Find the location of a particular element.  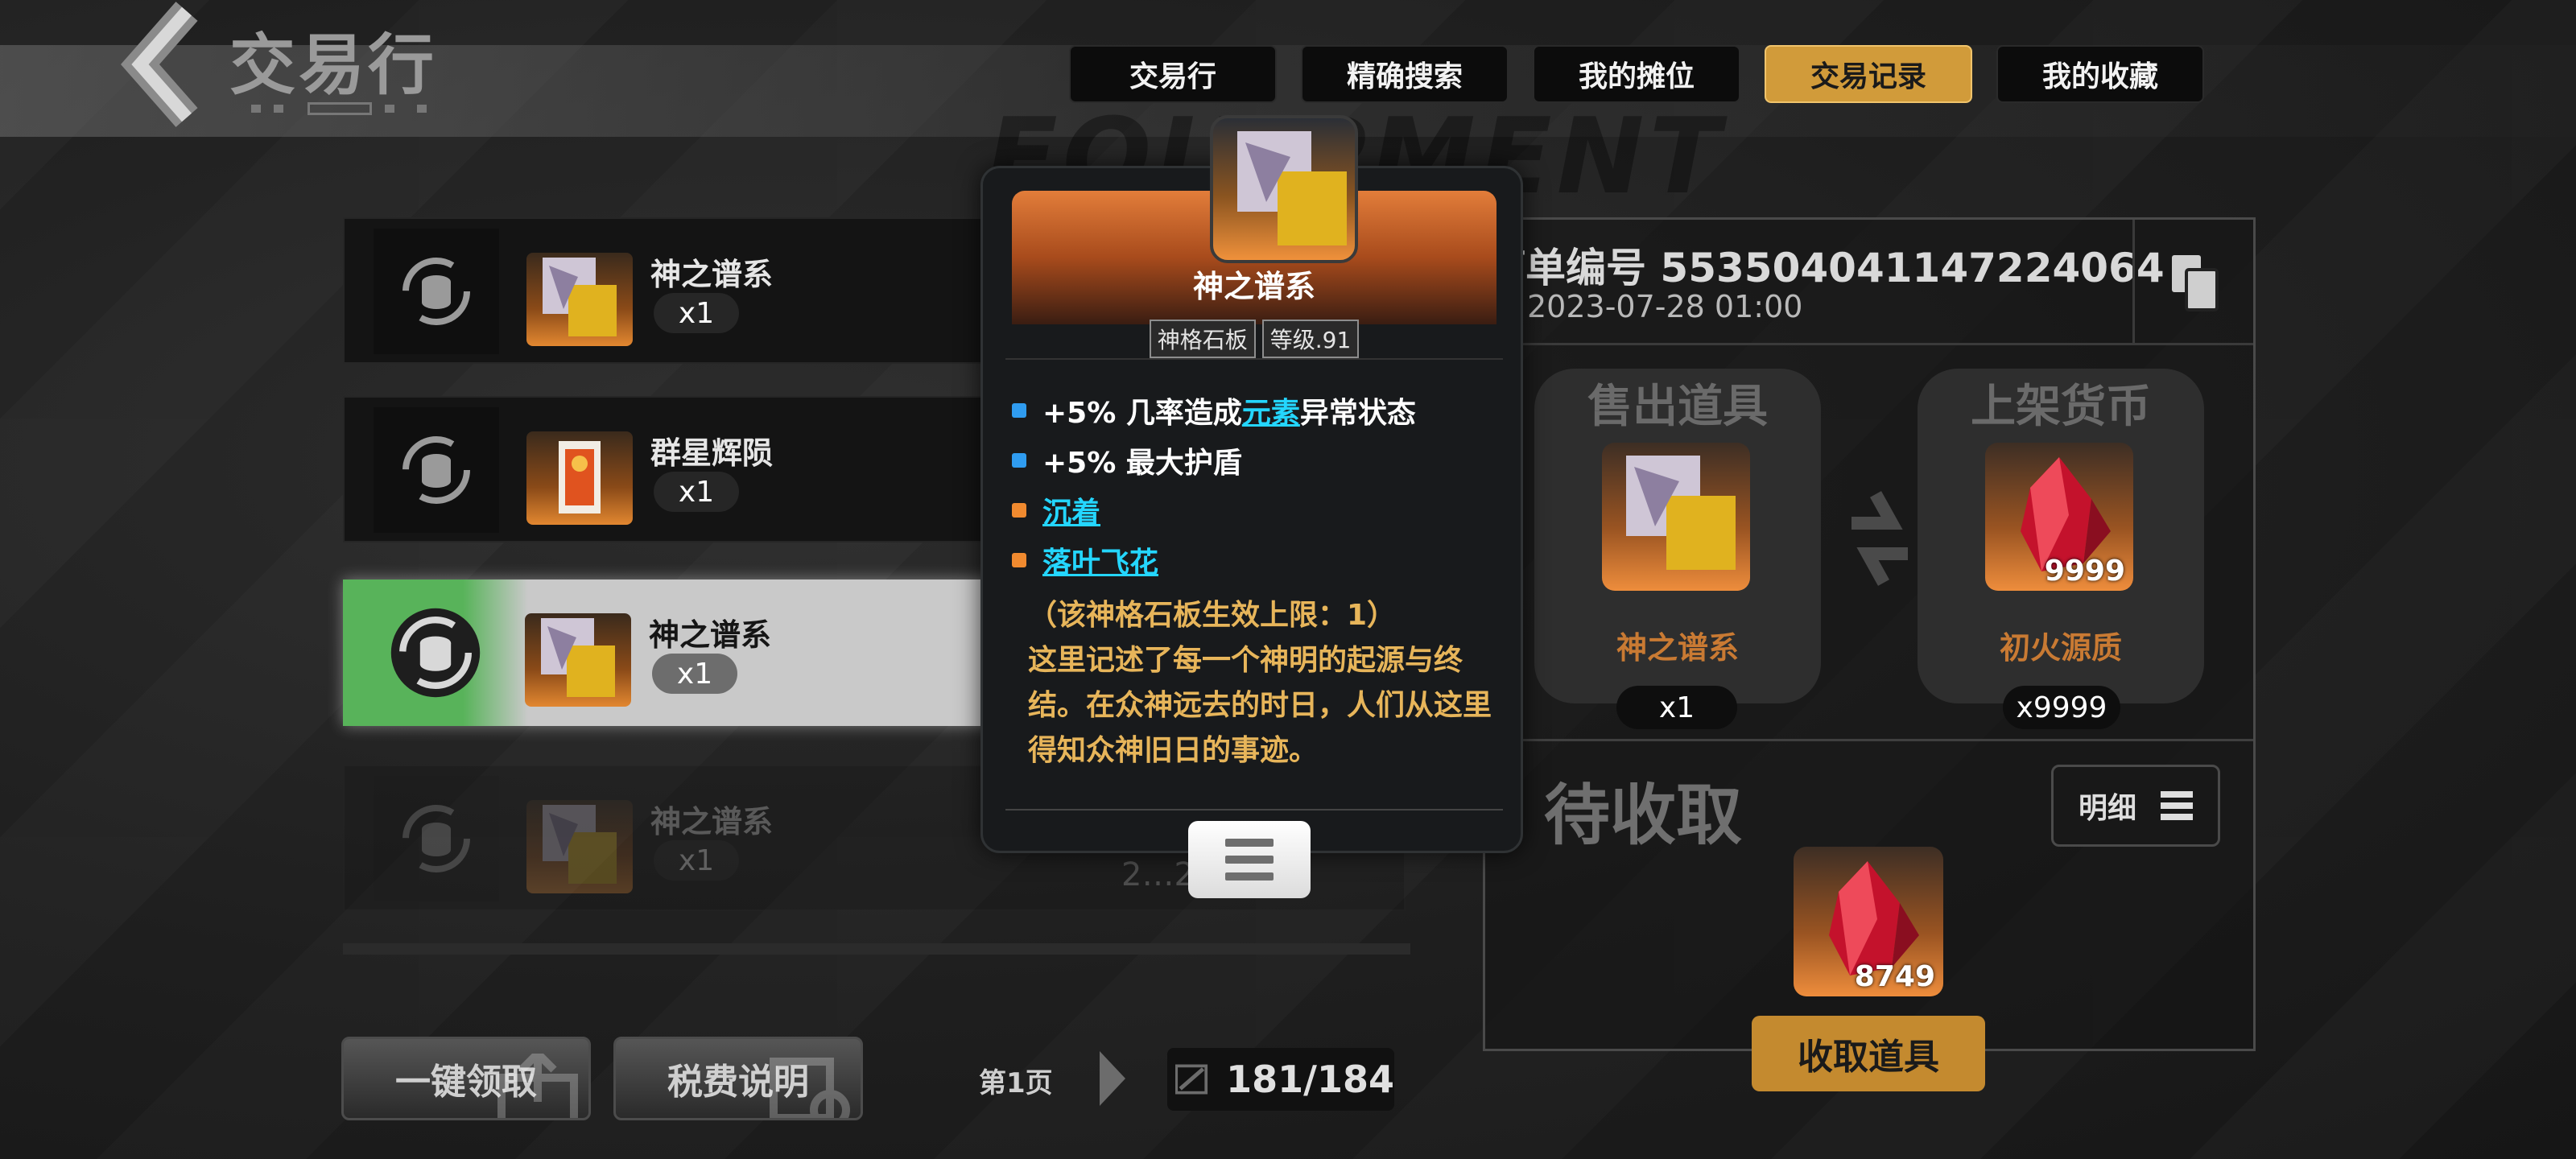

tax-info-button: 税费说明 is located at coordinates (738, 1078).